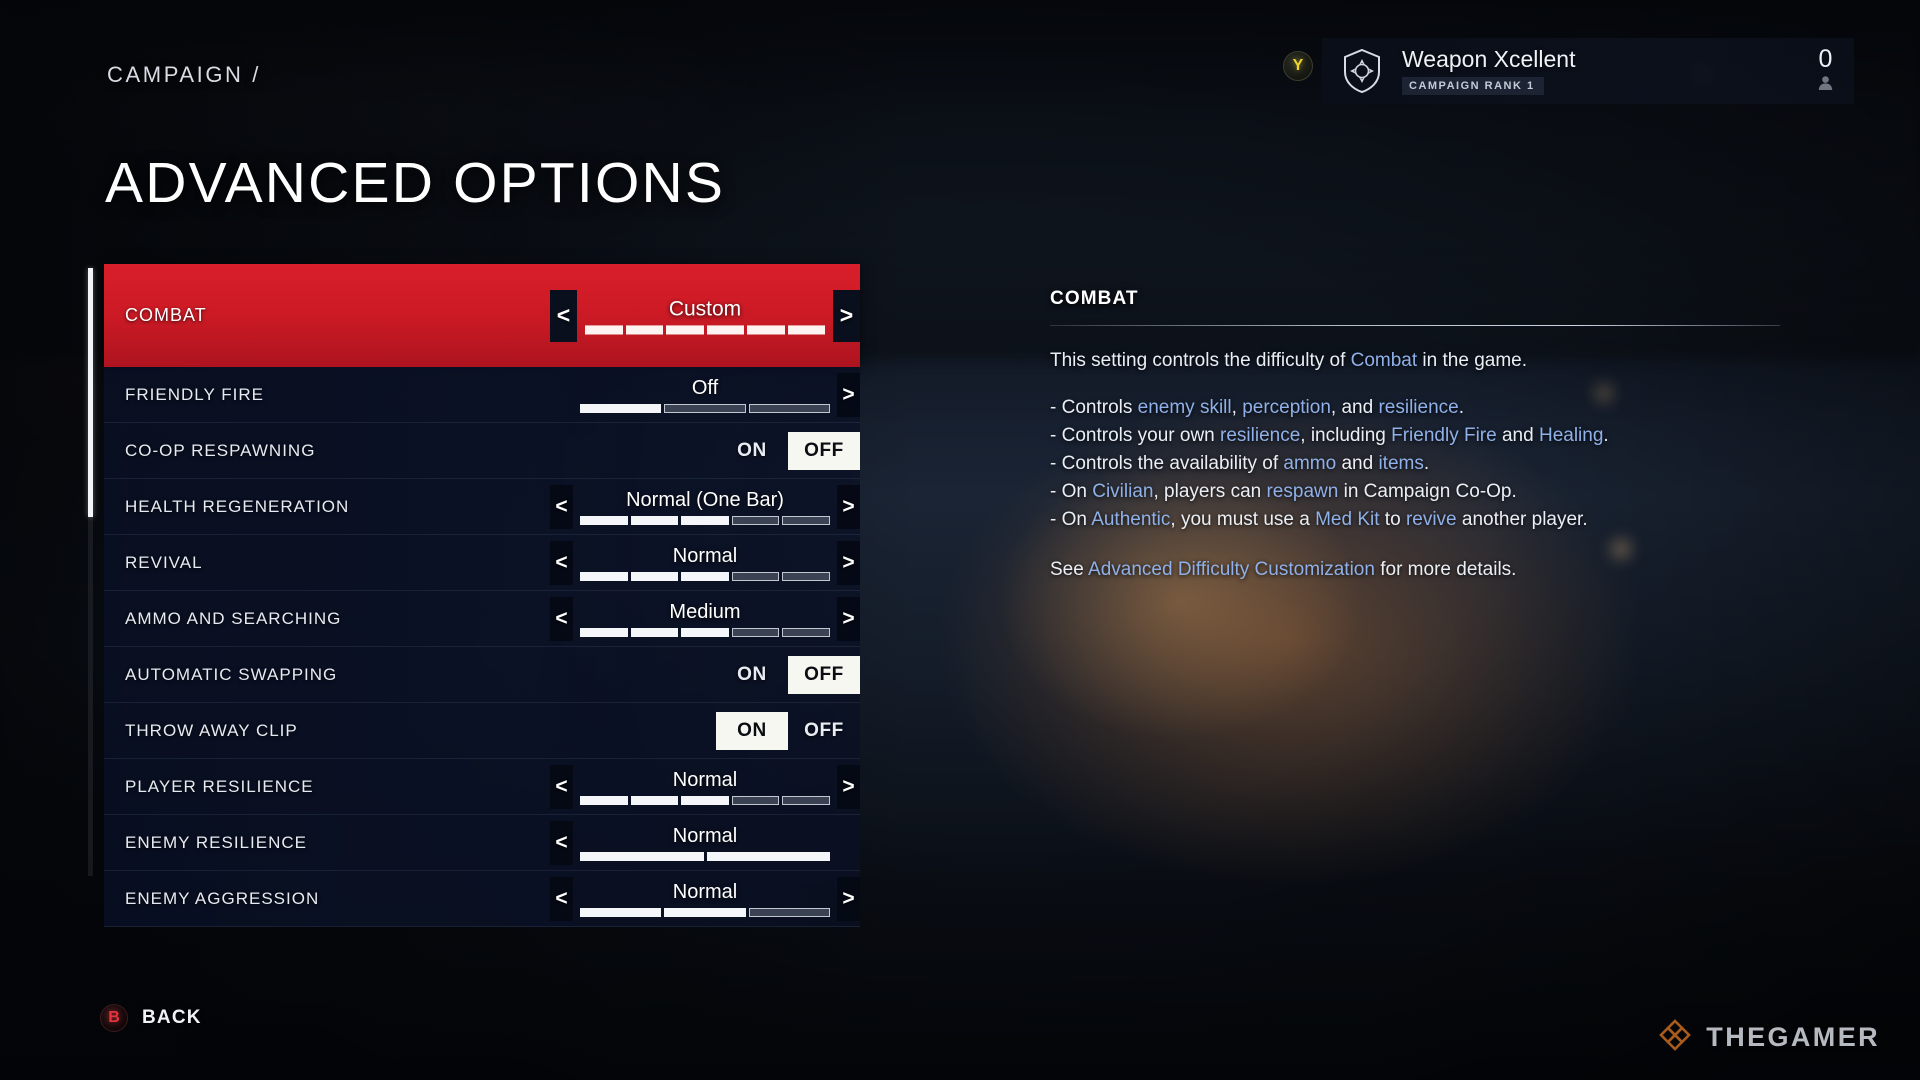 The image size is (1920, 1080). I want to click on info-bullet-highlight: Authentic, so click(1131, 520).